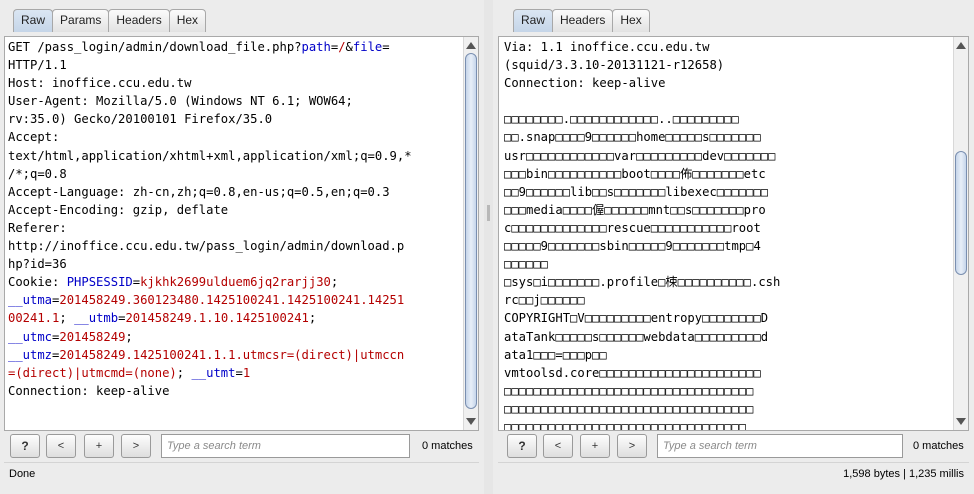 The image size is (974, 494). What do you see at coordinates (636, 318) in the screenshot?
I see `response-line: COPYRIGHT□V□□□□□□□□□entropy□□□□□□□□D` at bounding box center [636, 318].